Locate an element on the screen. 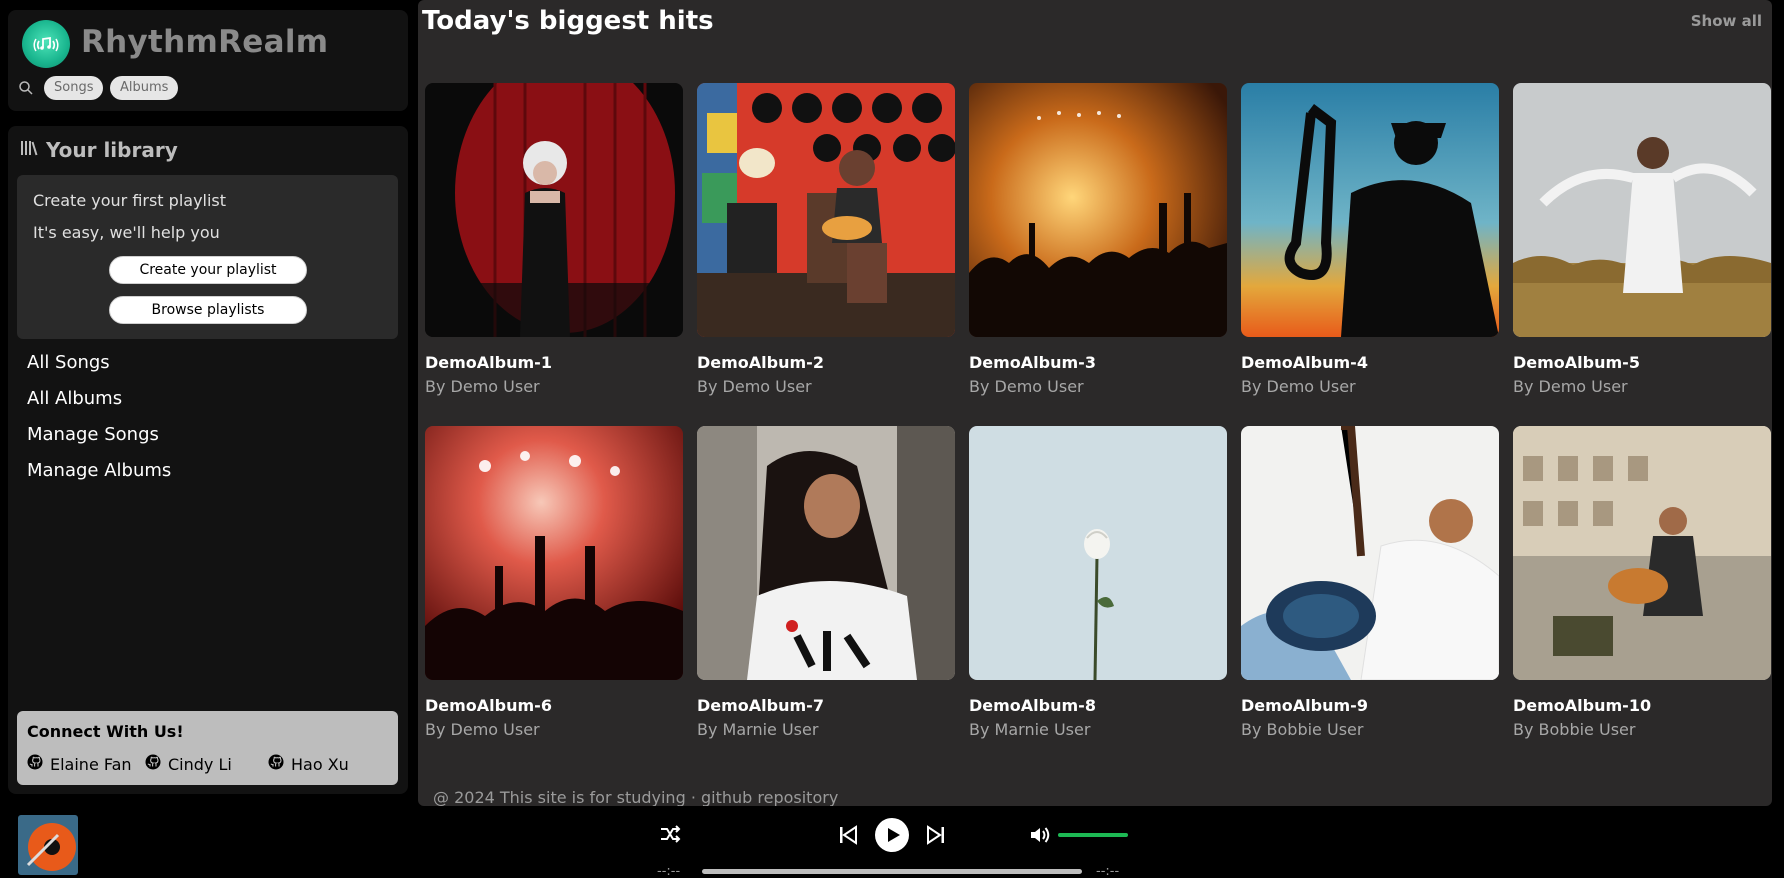 Image resolution: width=1784 pixels, height=878 pixels. volume-icon is located at coordinates (1040, 837).